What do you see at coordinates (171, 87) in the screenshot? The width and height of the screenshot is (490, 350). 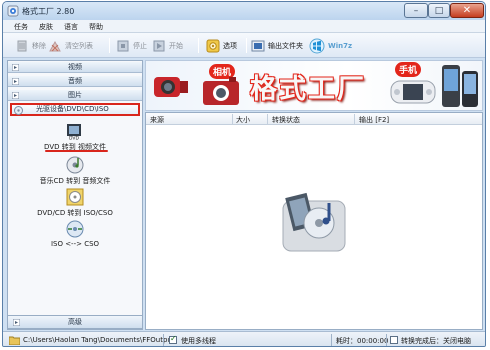 I see `camcorder-icon` at bounding box center [171, 87].